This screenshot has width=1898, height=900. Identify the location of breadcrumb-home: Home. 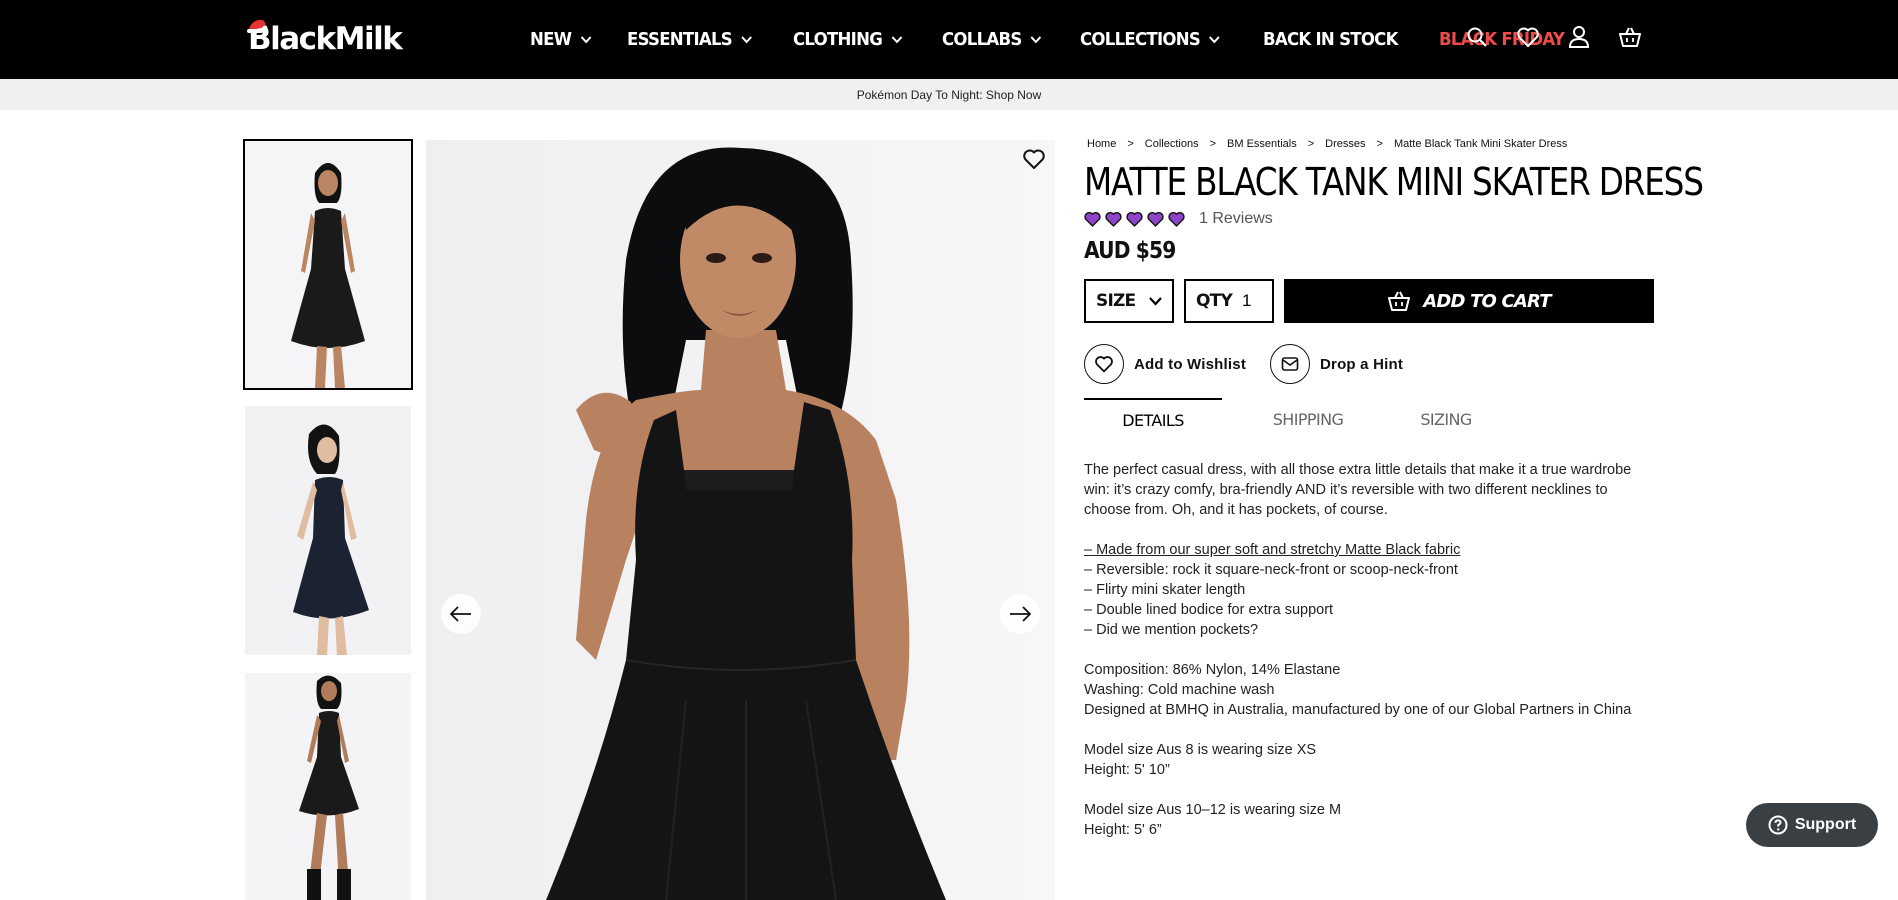
(1101, 144).